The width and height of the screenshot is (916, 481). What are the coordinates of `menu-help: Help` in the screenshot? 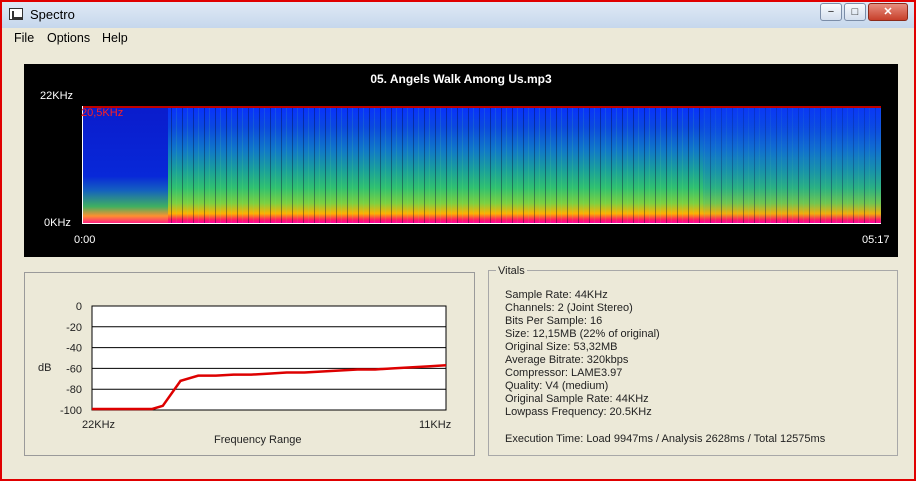 It's located at (115, 38).